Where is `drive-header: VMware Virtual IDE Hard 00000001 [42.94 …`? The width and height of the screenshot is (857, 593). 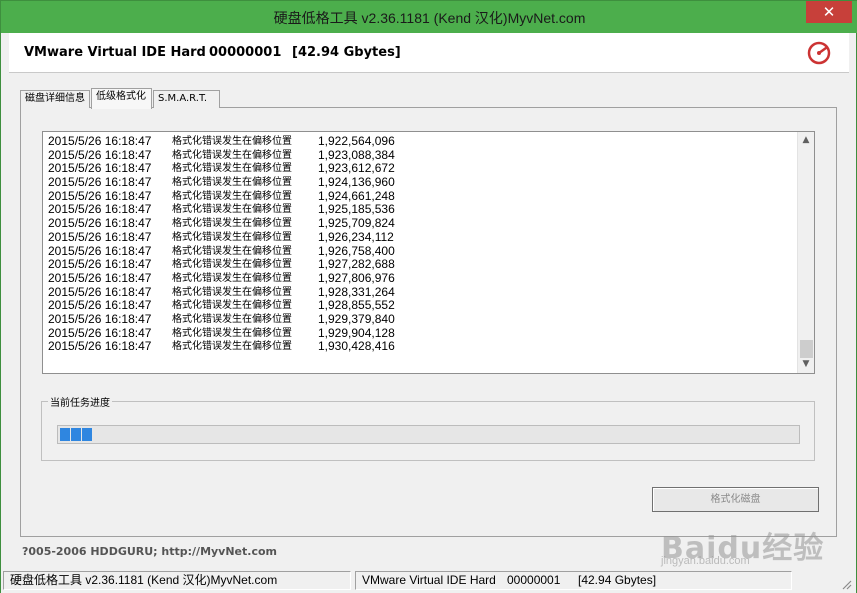
drive-header: VMware Virtual IDE Hard 00000001 [42.94 … is located at coordinates (429, 53).